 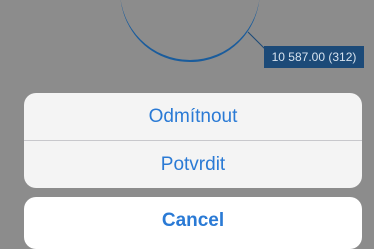 I want to click on pie-slice, so click(x=190, y=31).